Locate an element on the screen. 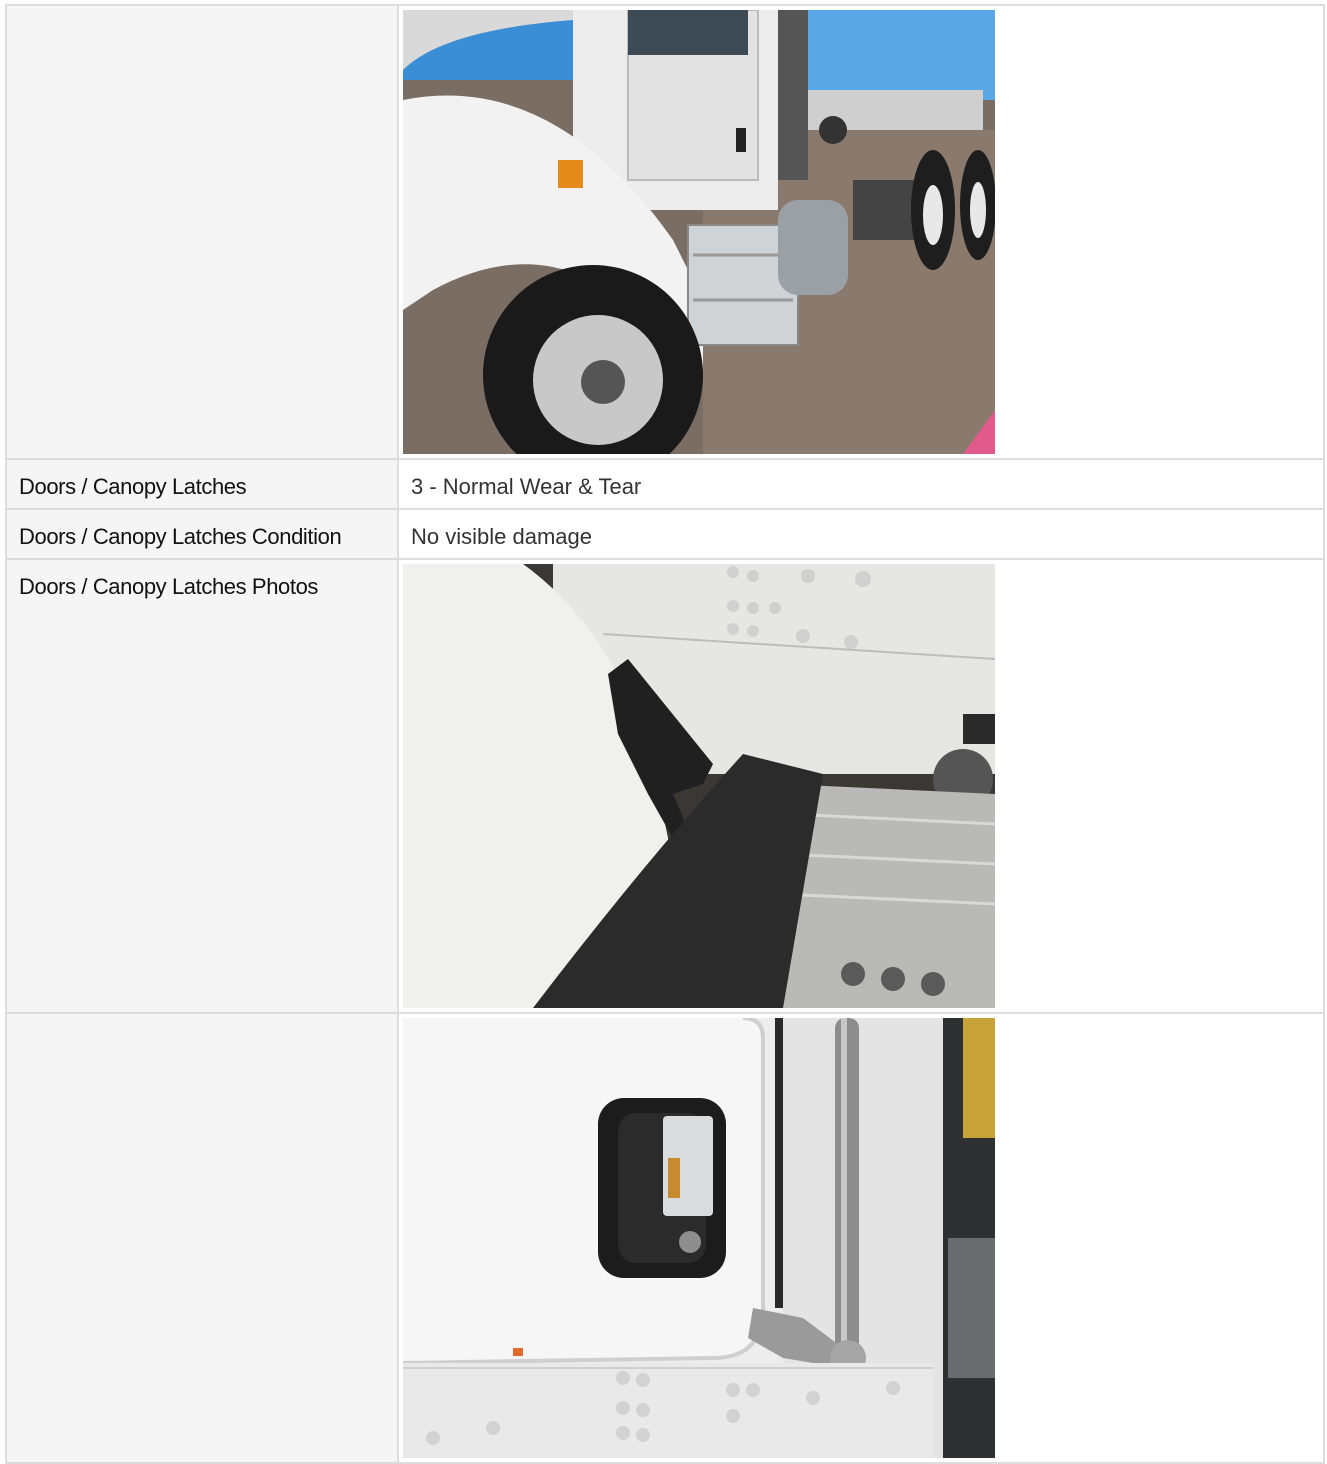 This screenshot has height=1464, width=1327. row-value: No visible damage is located at coordinates (861, 534).